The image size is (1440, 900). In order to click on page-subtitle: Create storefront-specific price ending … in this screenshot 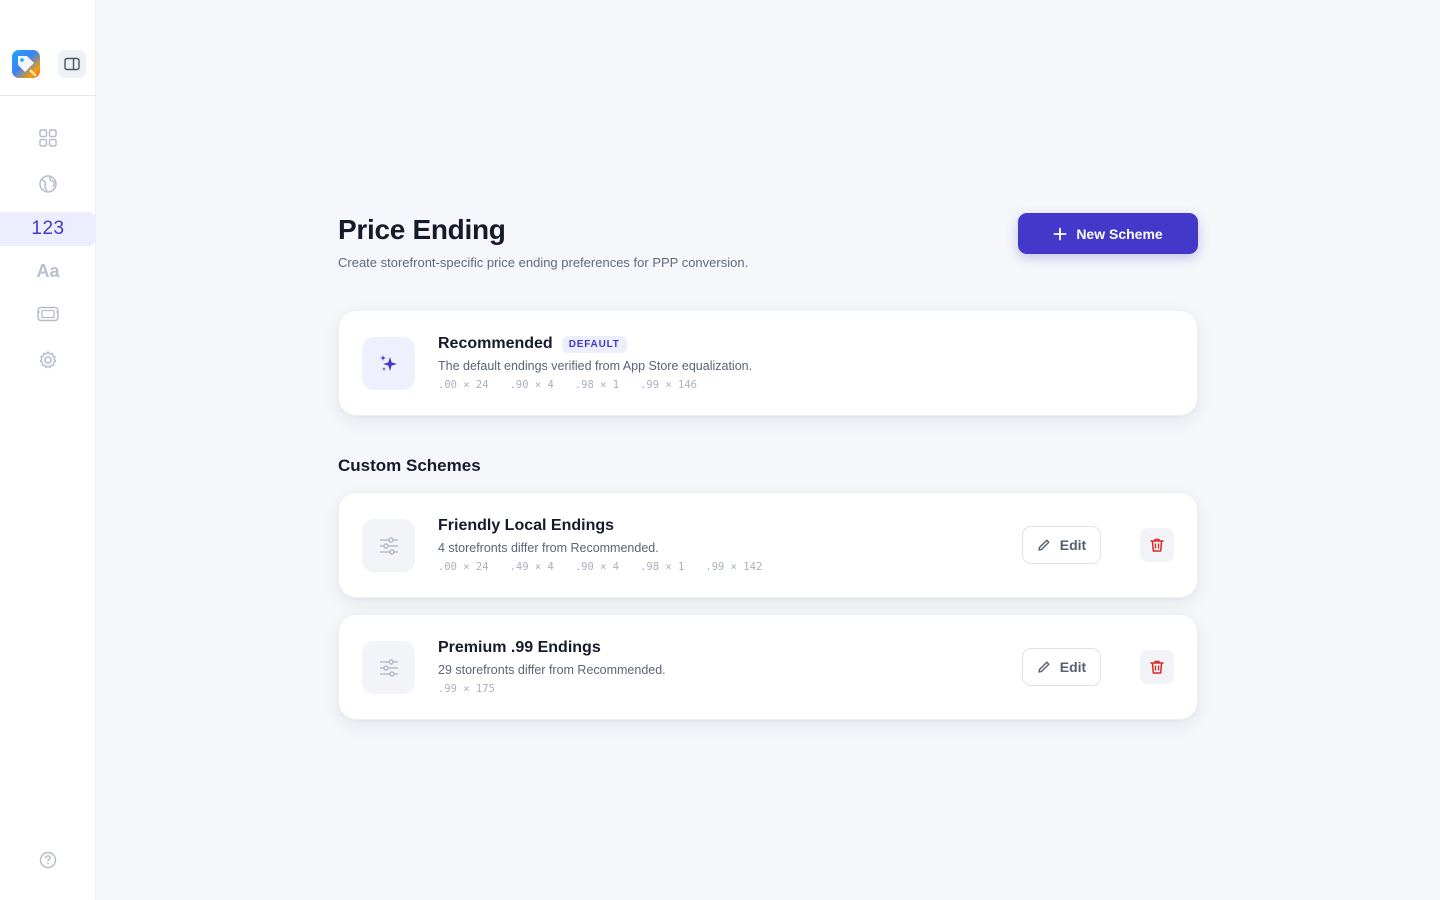, I will do `click(543, 262)`.